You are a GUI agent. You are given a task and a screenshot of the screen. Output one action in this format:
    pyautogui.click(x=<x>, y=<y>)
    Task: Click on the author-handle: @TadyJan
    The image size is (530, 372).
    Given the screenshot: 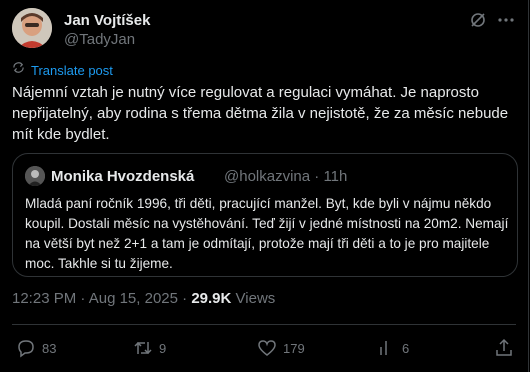 What is the action you would take?
    pyautogui.click(x=99, y=39)
    